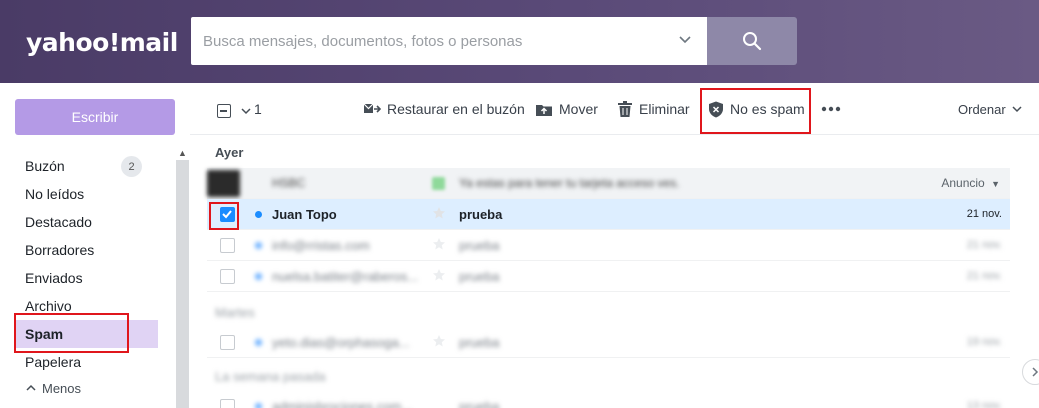 The width and height of the screenshot is (1039, 408). I want to click on message-date: 19 nov., so click(984, 342).